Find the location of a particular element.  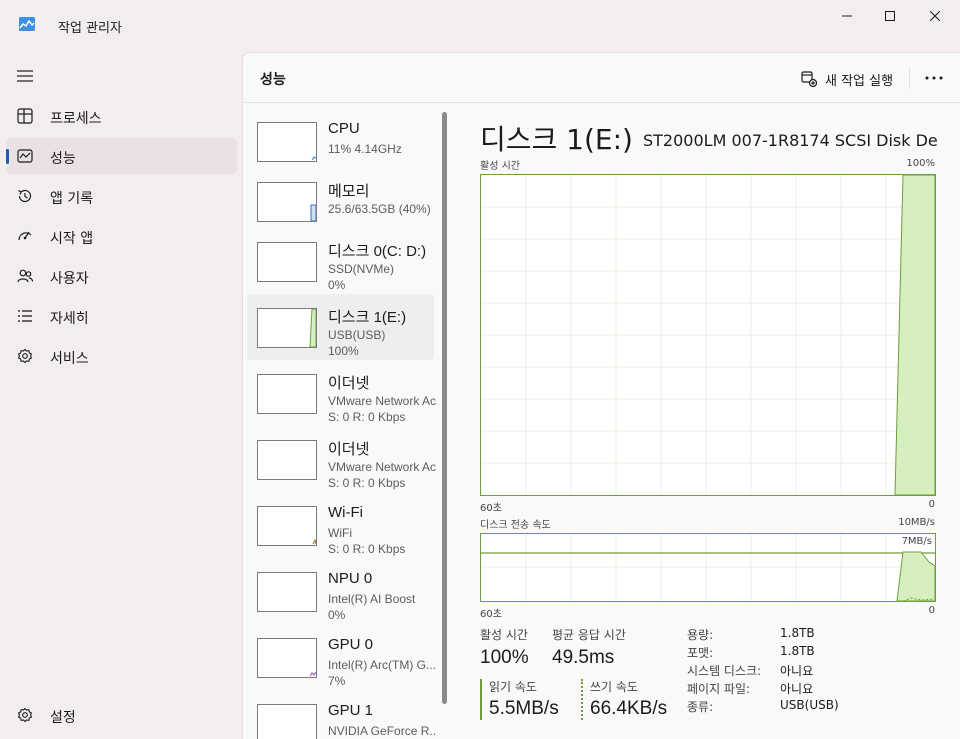

more-options-button is located at coordinates (934, 78).